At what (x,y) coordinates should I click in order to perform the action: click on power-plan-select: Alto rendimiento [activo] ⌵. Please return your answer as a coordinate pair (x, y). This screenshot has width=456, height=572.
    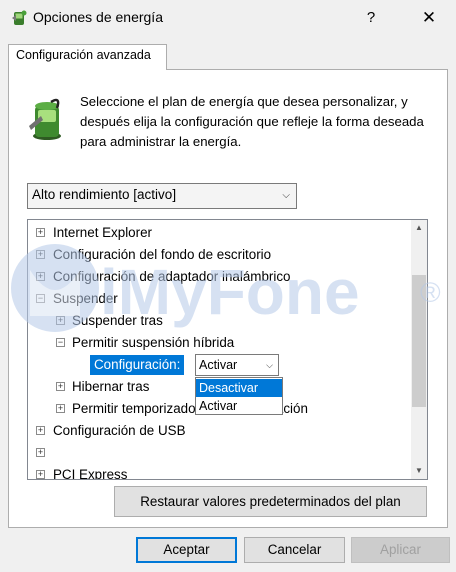
    Looking at the image, I should click on (162, 196).